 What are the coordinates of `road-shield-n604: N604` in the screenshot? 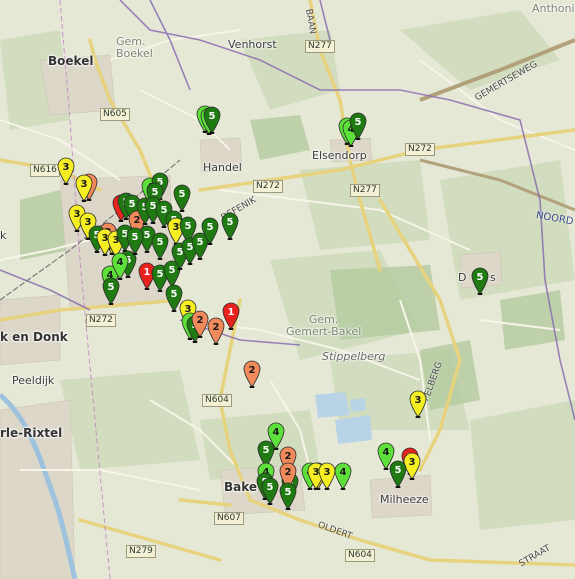 It's located at (217, 400).